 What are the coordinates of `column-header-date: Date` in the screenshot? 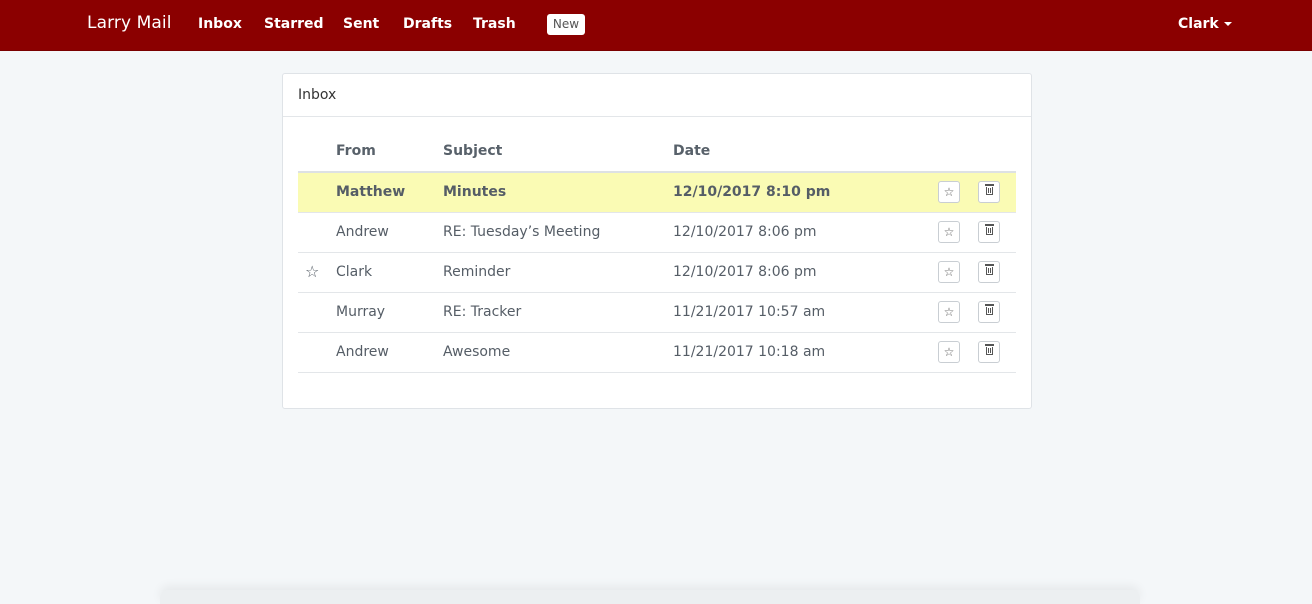 It's located at (692, 151).